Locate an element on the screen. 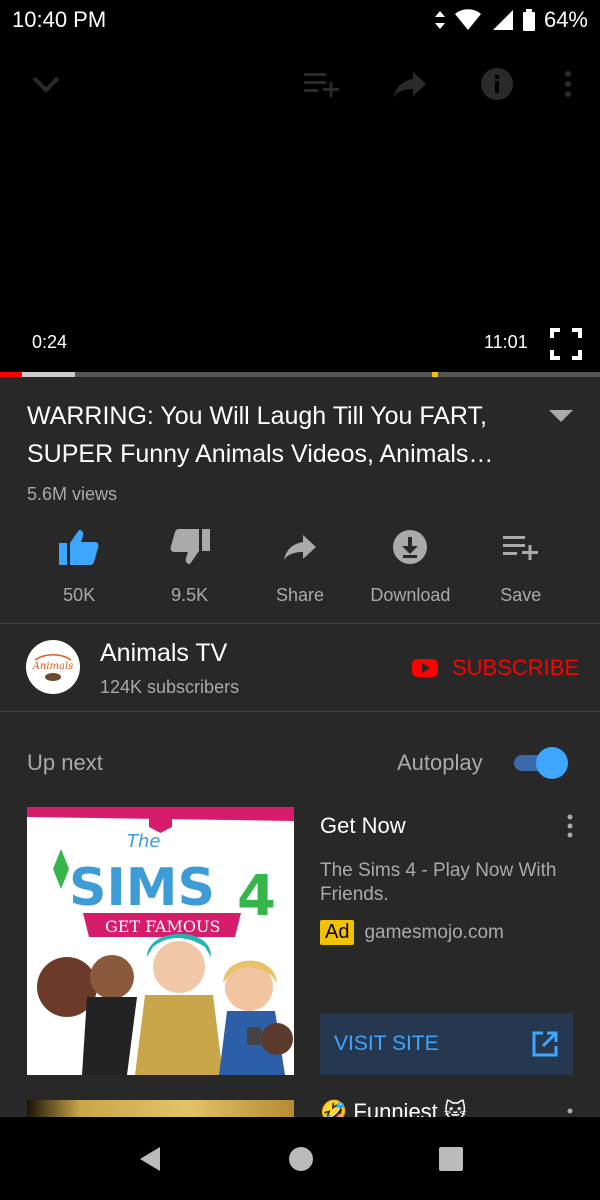 The image size is (600, 1200). save-button: Save is located at coordinates (521, 567).